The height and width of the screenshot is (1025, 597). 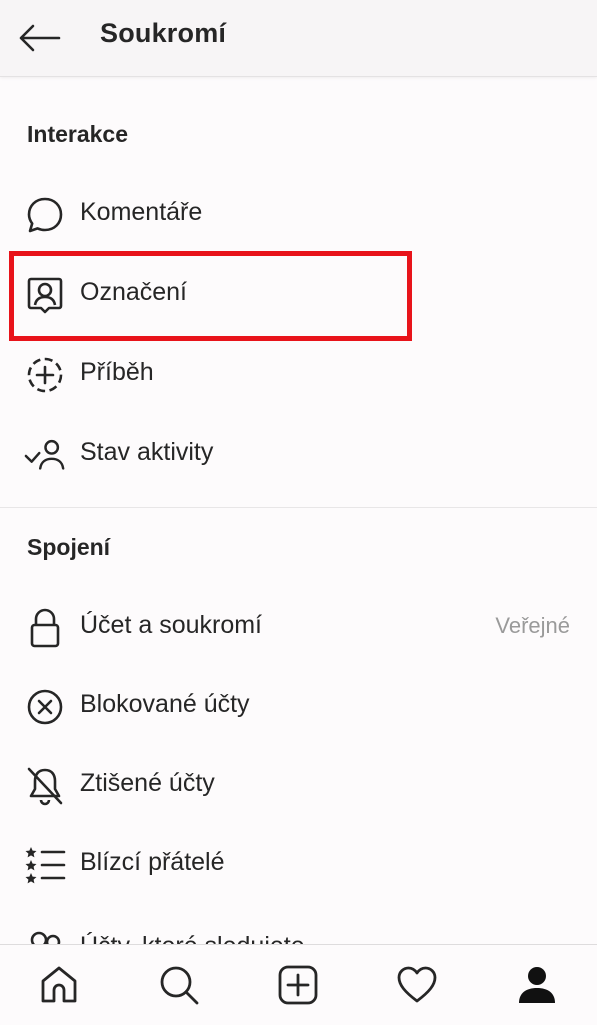 What do you see at coordinates (298, 626) in the screenshot?
I see `menu-item-account-privacy: Účet a soukromí Veřejné` at bounding box center [298, 626].